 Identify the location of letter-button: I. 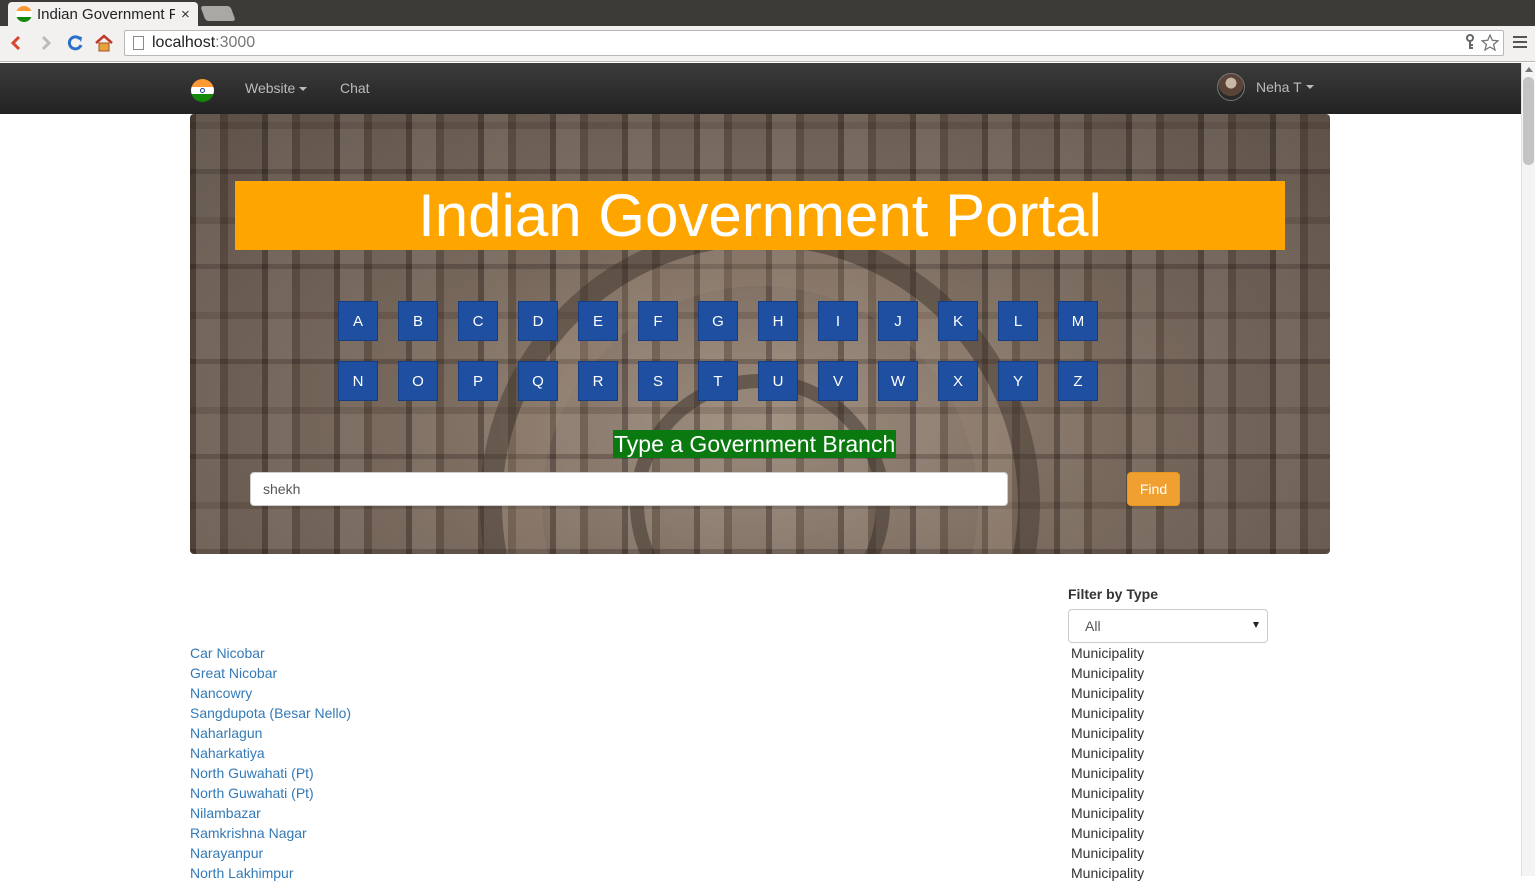
(838, 321).